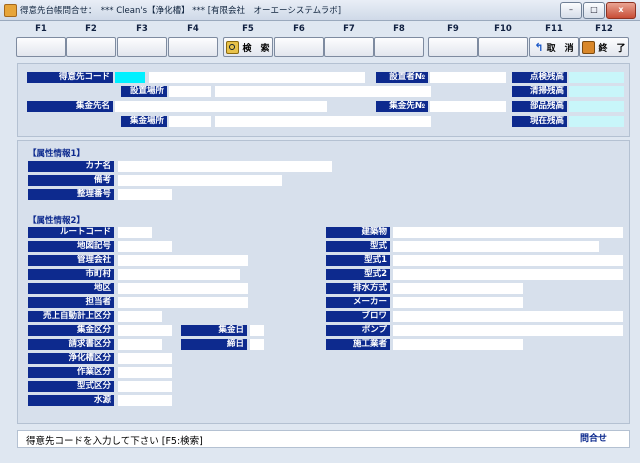 The image size is (640, 463). I want to click on model-category-label: 型式区分, so click(71, 386).